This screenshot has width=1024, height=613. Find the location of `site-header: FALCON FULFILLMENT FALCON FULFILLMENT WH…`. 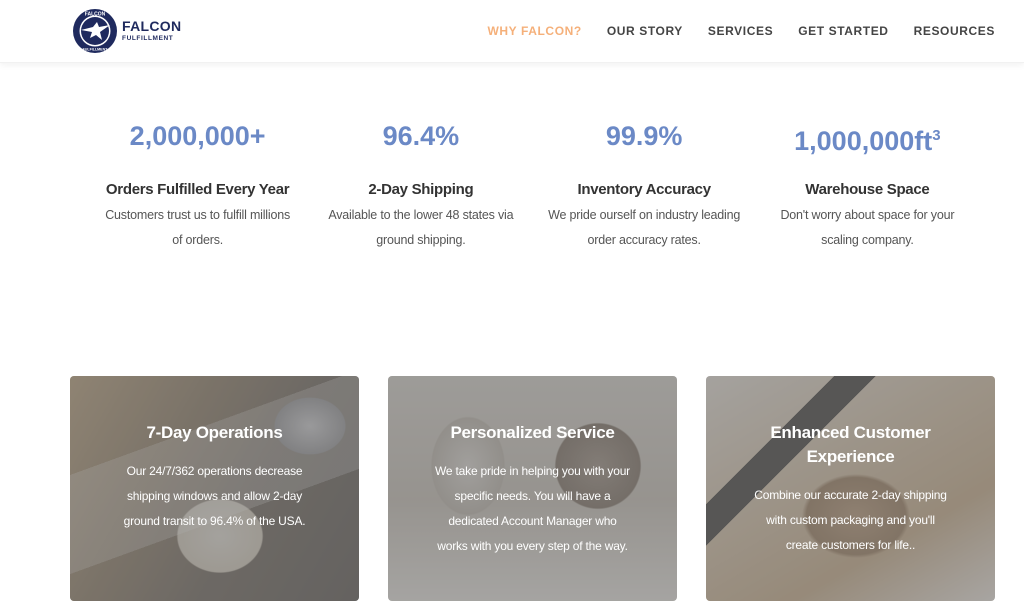

site-header: FALCON FULFILLMENT FALCON FULFILLMENT WH… is located at coordinates (512, 31).